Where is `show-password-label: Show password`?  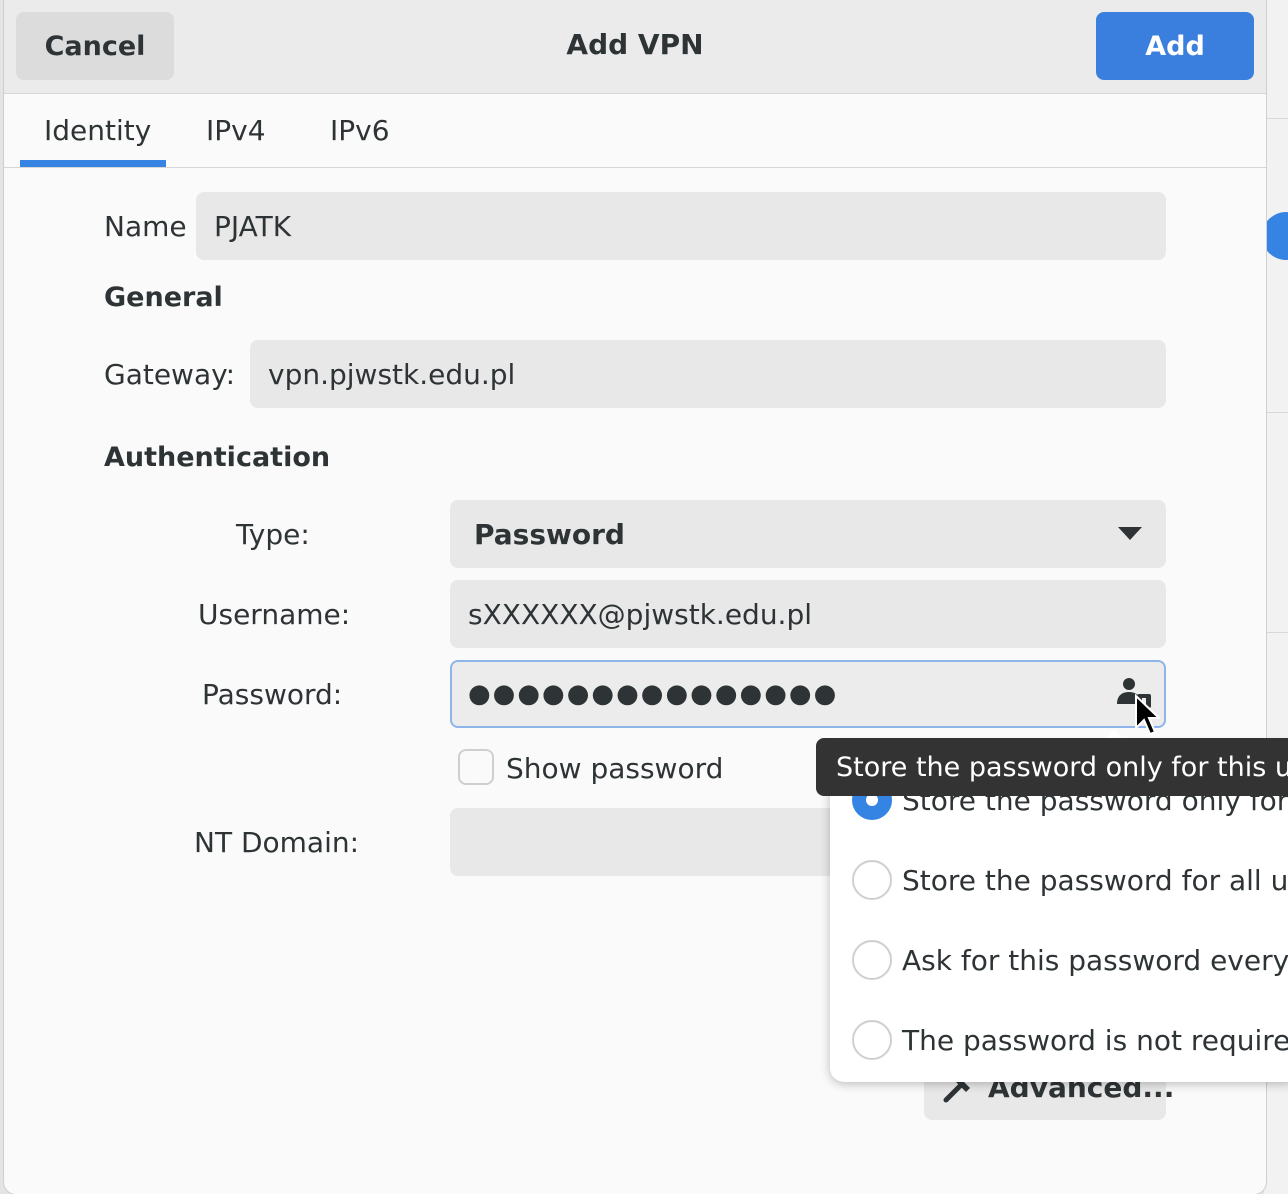
show-password-label: Show password is located at coordinates (614, 768).